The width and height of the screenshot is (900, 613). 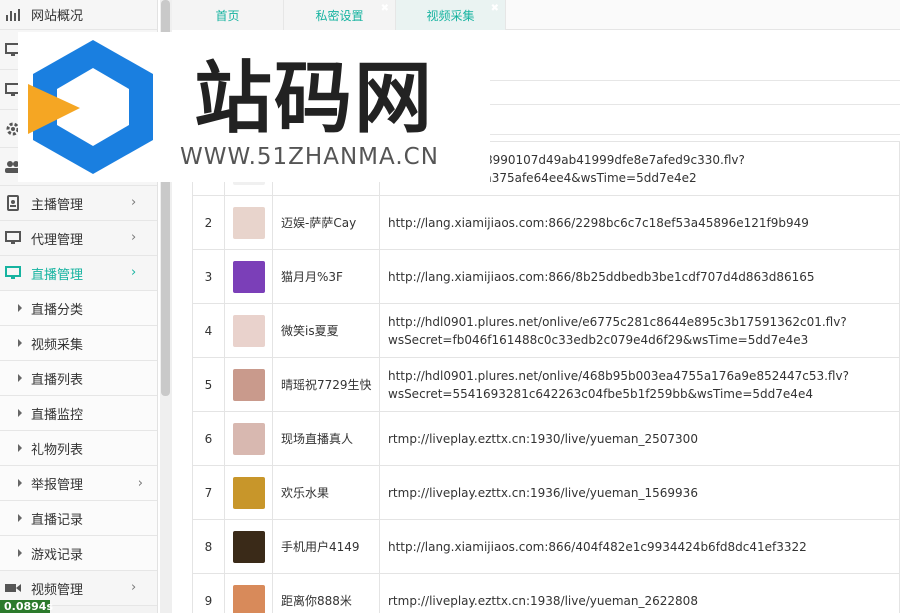 I want to click on video-camera-icon, so click(x=13, y=588).